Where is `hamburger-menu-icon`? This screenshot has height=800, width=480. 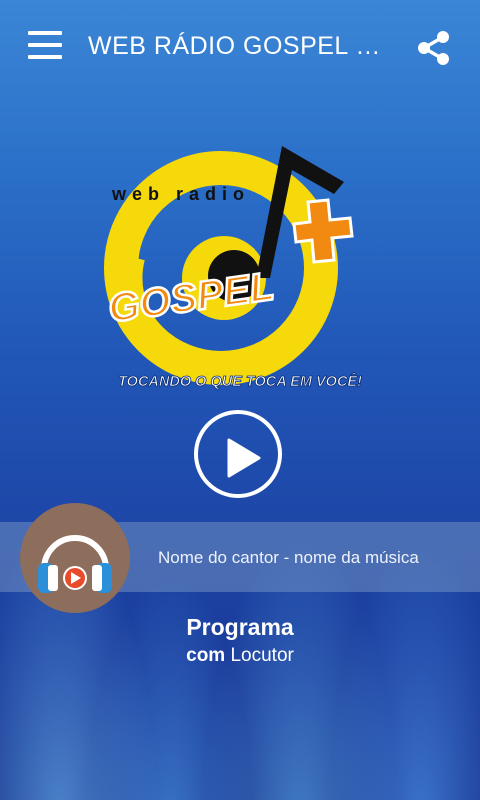 hamburger-menu-icon is located at coordinates (45, 33).